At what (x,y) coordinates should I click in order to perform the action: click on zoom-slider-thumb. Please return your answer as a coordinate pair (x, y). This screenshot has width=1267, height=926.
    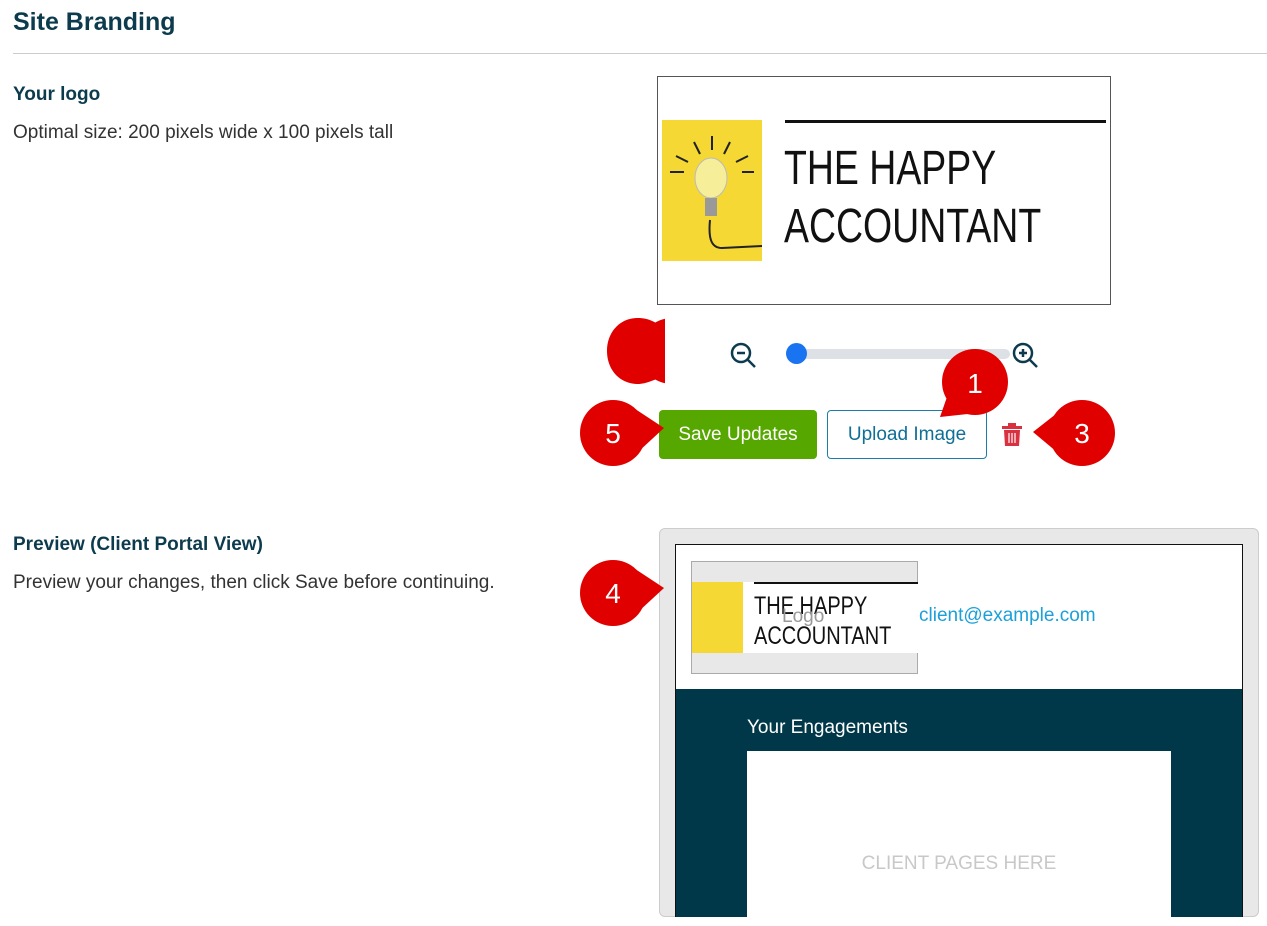
    Looking at the image, I should click on (796, 353).